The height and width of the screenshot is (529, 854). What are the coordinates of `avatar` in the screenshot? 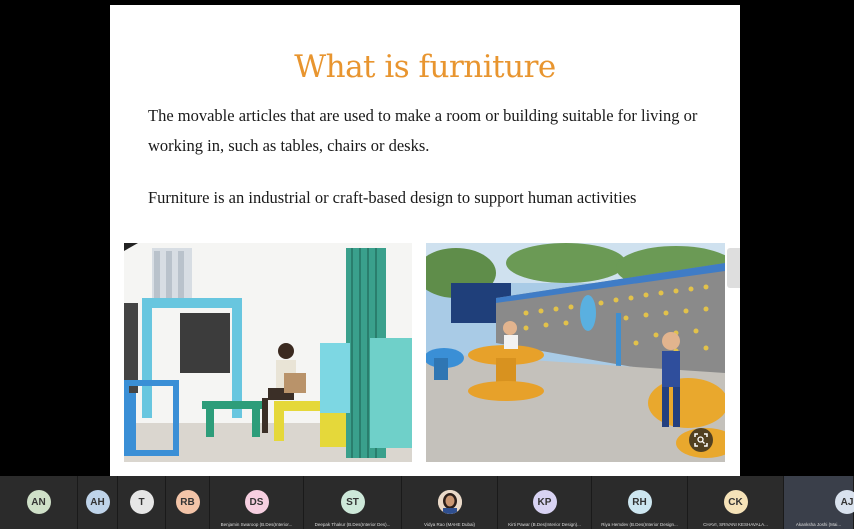 It's located at (449, 502).